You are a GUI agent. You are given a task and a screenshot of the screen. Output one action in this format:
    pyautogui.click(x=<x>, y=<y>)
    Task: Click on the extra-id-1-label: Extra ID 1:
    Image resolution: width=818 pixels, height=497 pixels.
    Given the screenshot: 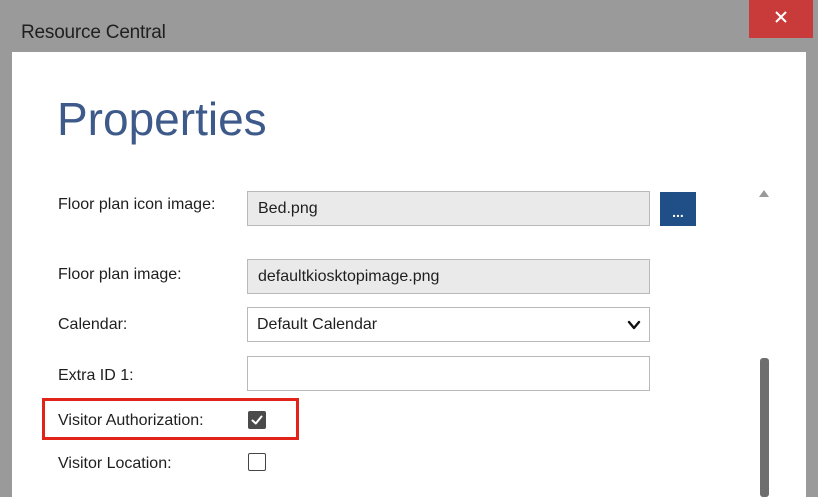 What is the action you would take?
    pyautogui.click(x=96, y=375)
    